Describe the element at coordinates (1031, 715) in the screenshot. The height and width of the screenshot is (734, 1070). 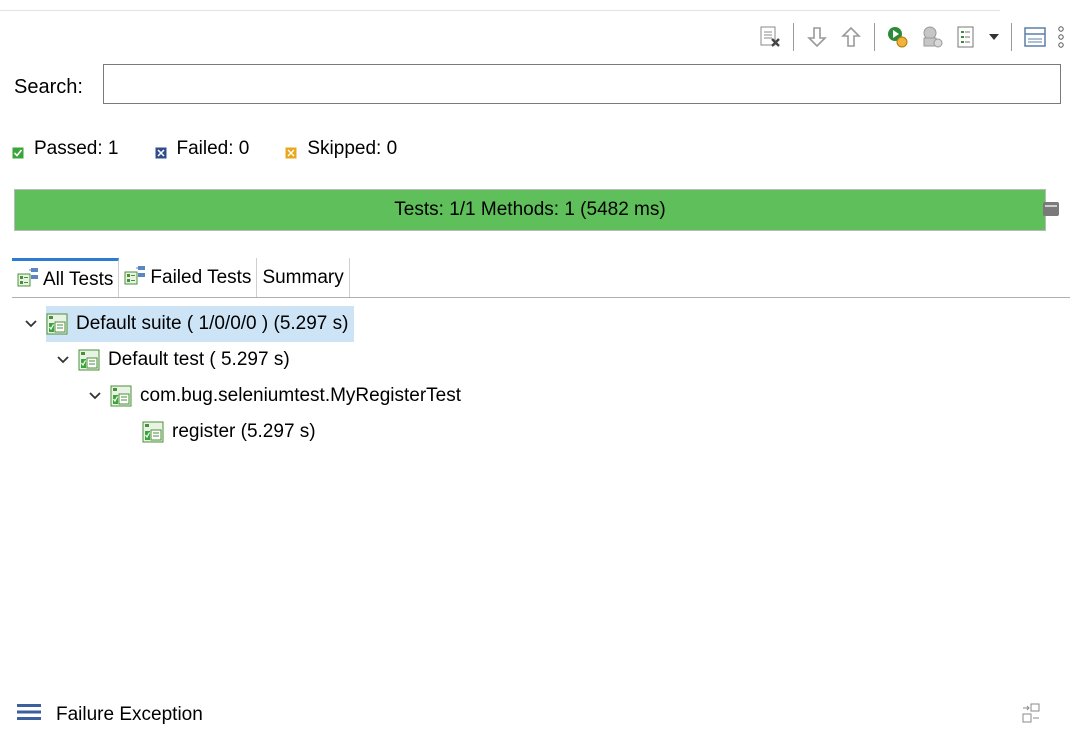
I see `compare-results-icon` at that location.